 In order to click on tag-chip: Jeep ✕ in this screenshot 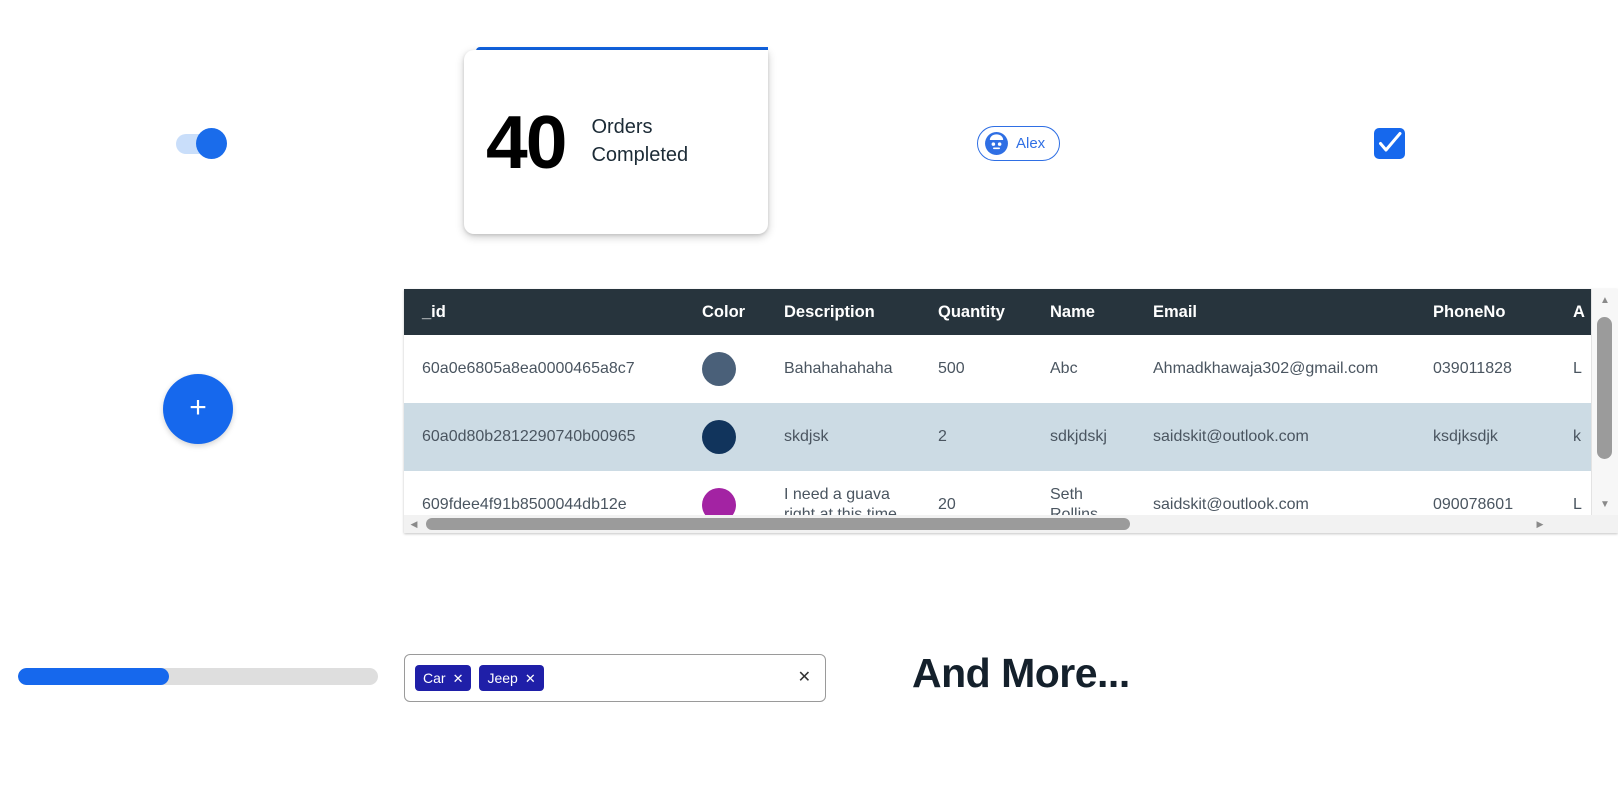, I will do `click(511, 678)`.